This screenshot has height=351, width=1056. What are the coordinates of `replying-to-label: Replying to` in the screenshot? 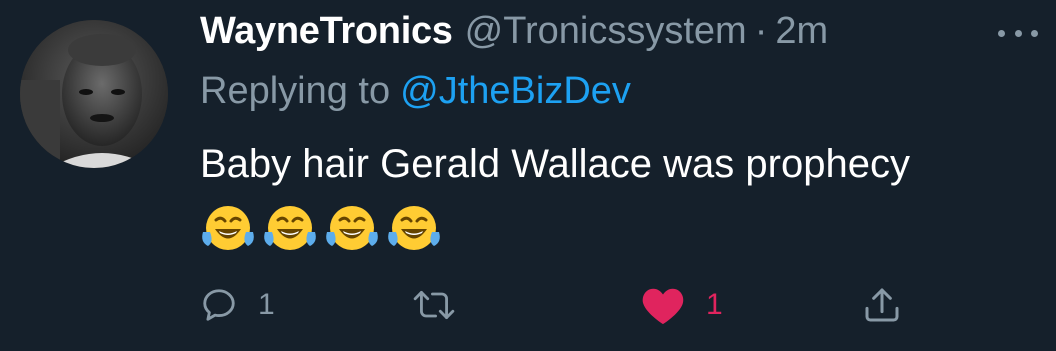 It's located at (295, 91).